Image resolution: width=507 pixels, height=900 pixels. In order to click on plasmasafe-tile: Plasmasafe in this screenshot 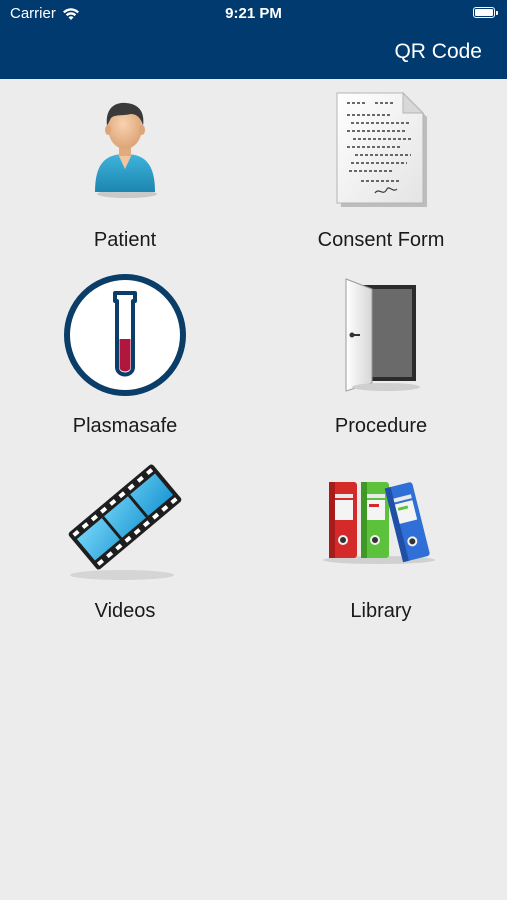, I will do `click(125, 357)`.